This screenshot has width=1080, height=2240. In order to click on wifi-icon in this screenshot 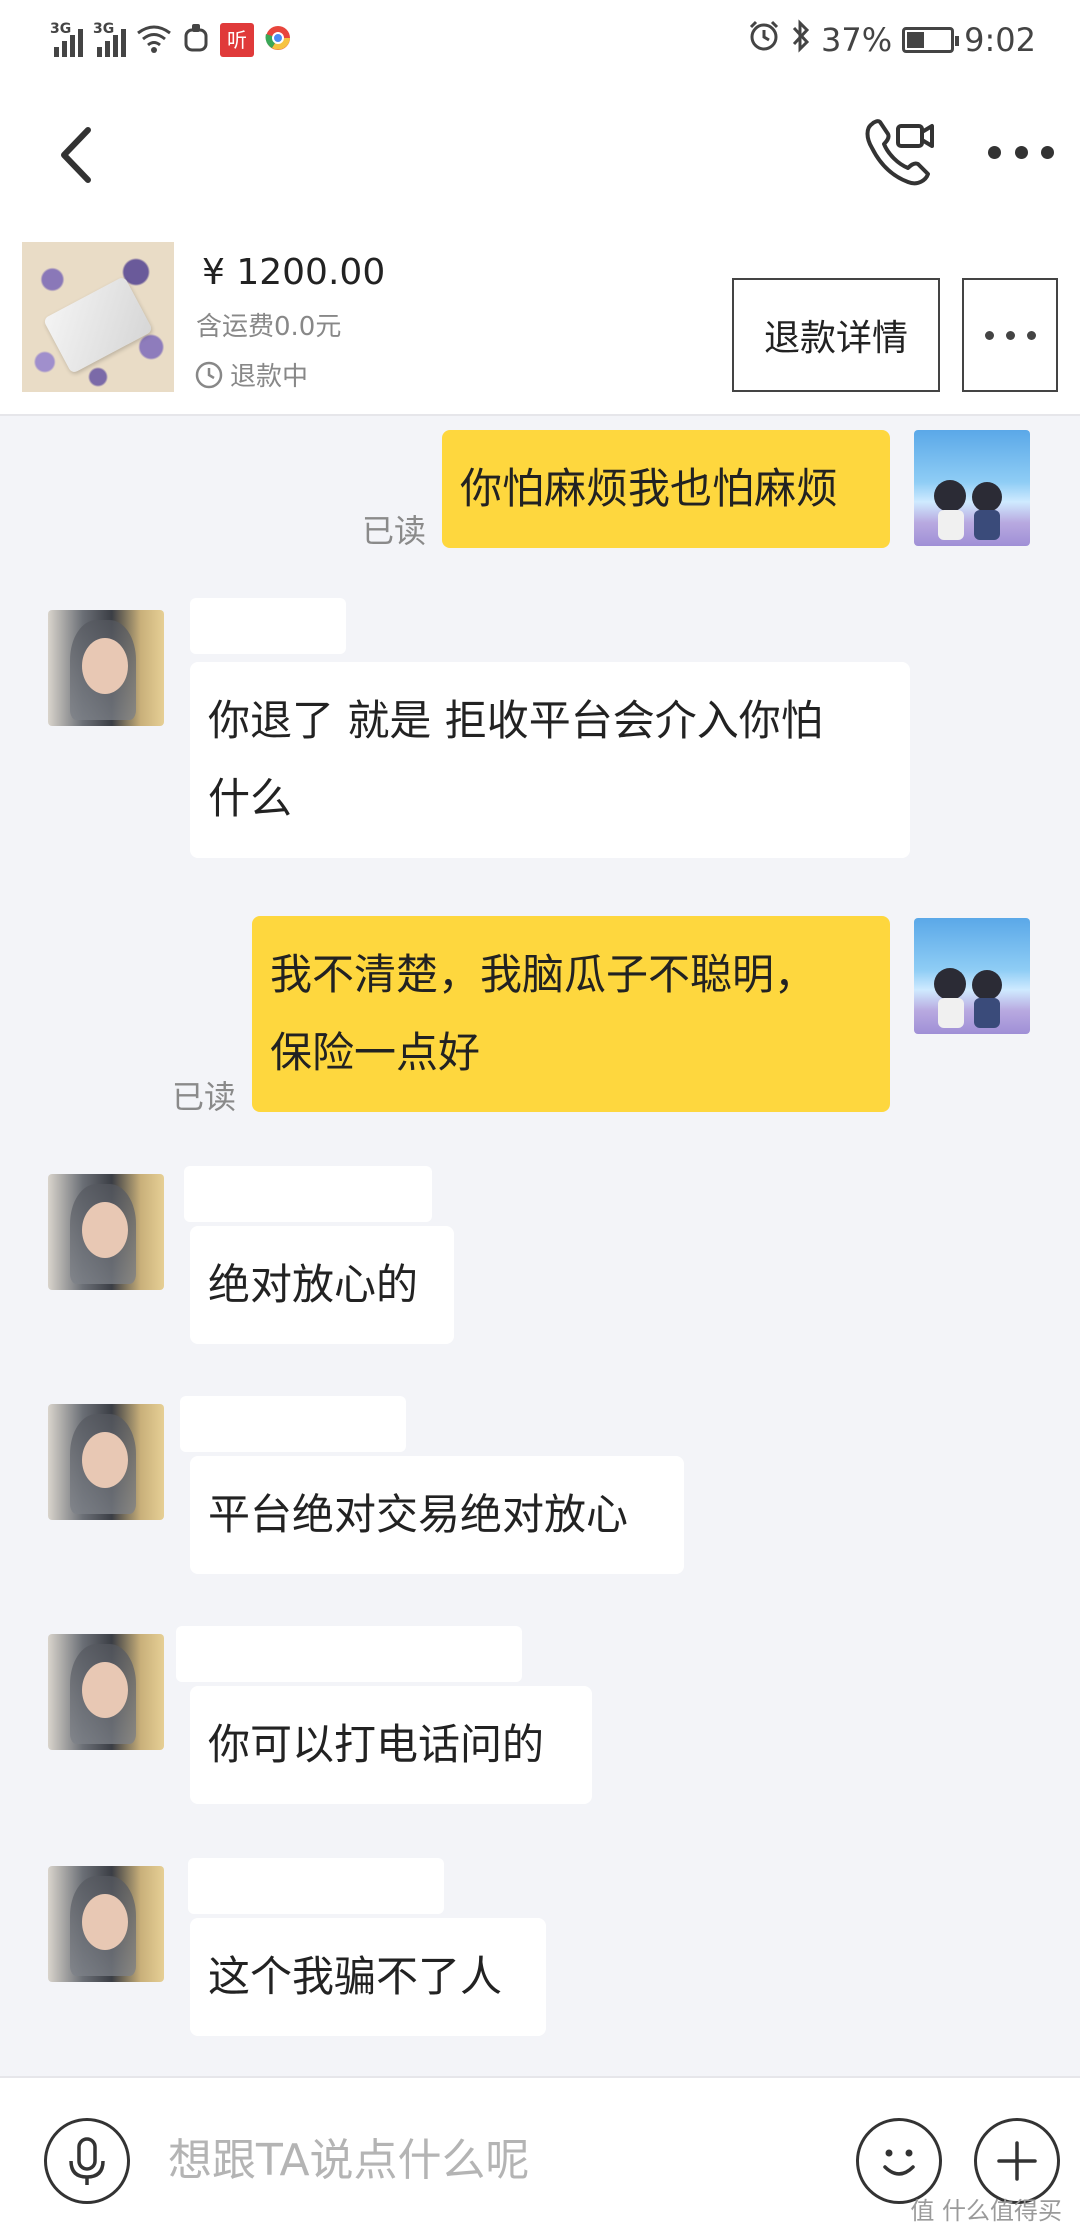, I will do `click(154, 40)`.